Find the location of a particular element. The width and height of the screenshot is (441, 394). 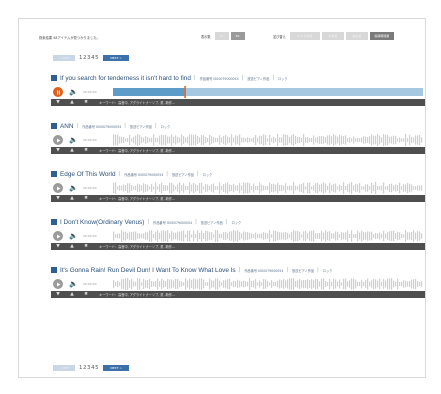

track-title: ANN is located at coordinates (67, 126).